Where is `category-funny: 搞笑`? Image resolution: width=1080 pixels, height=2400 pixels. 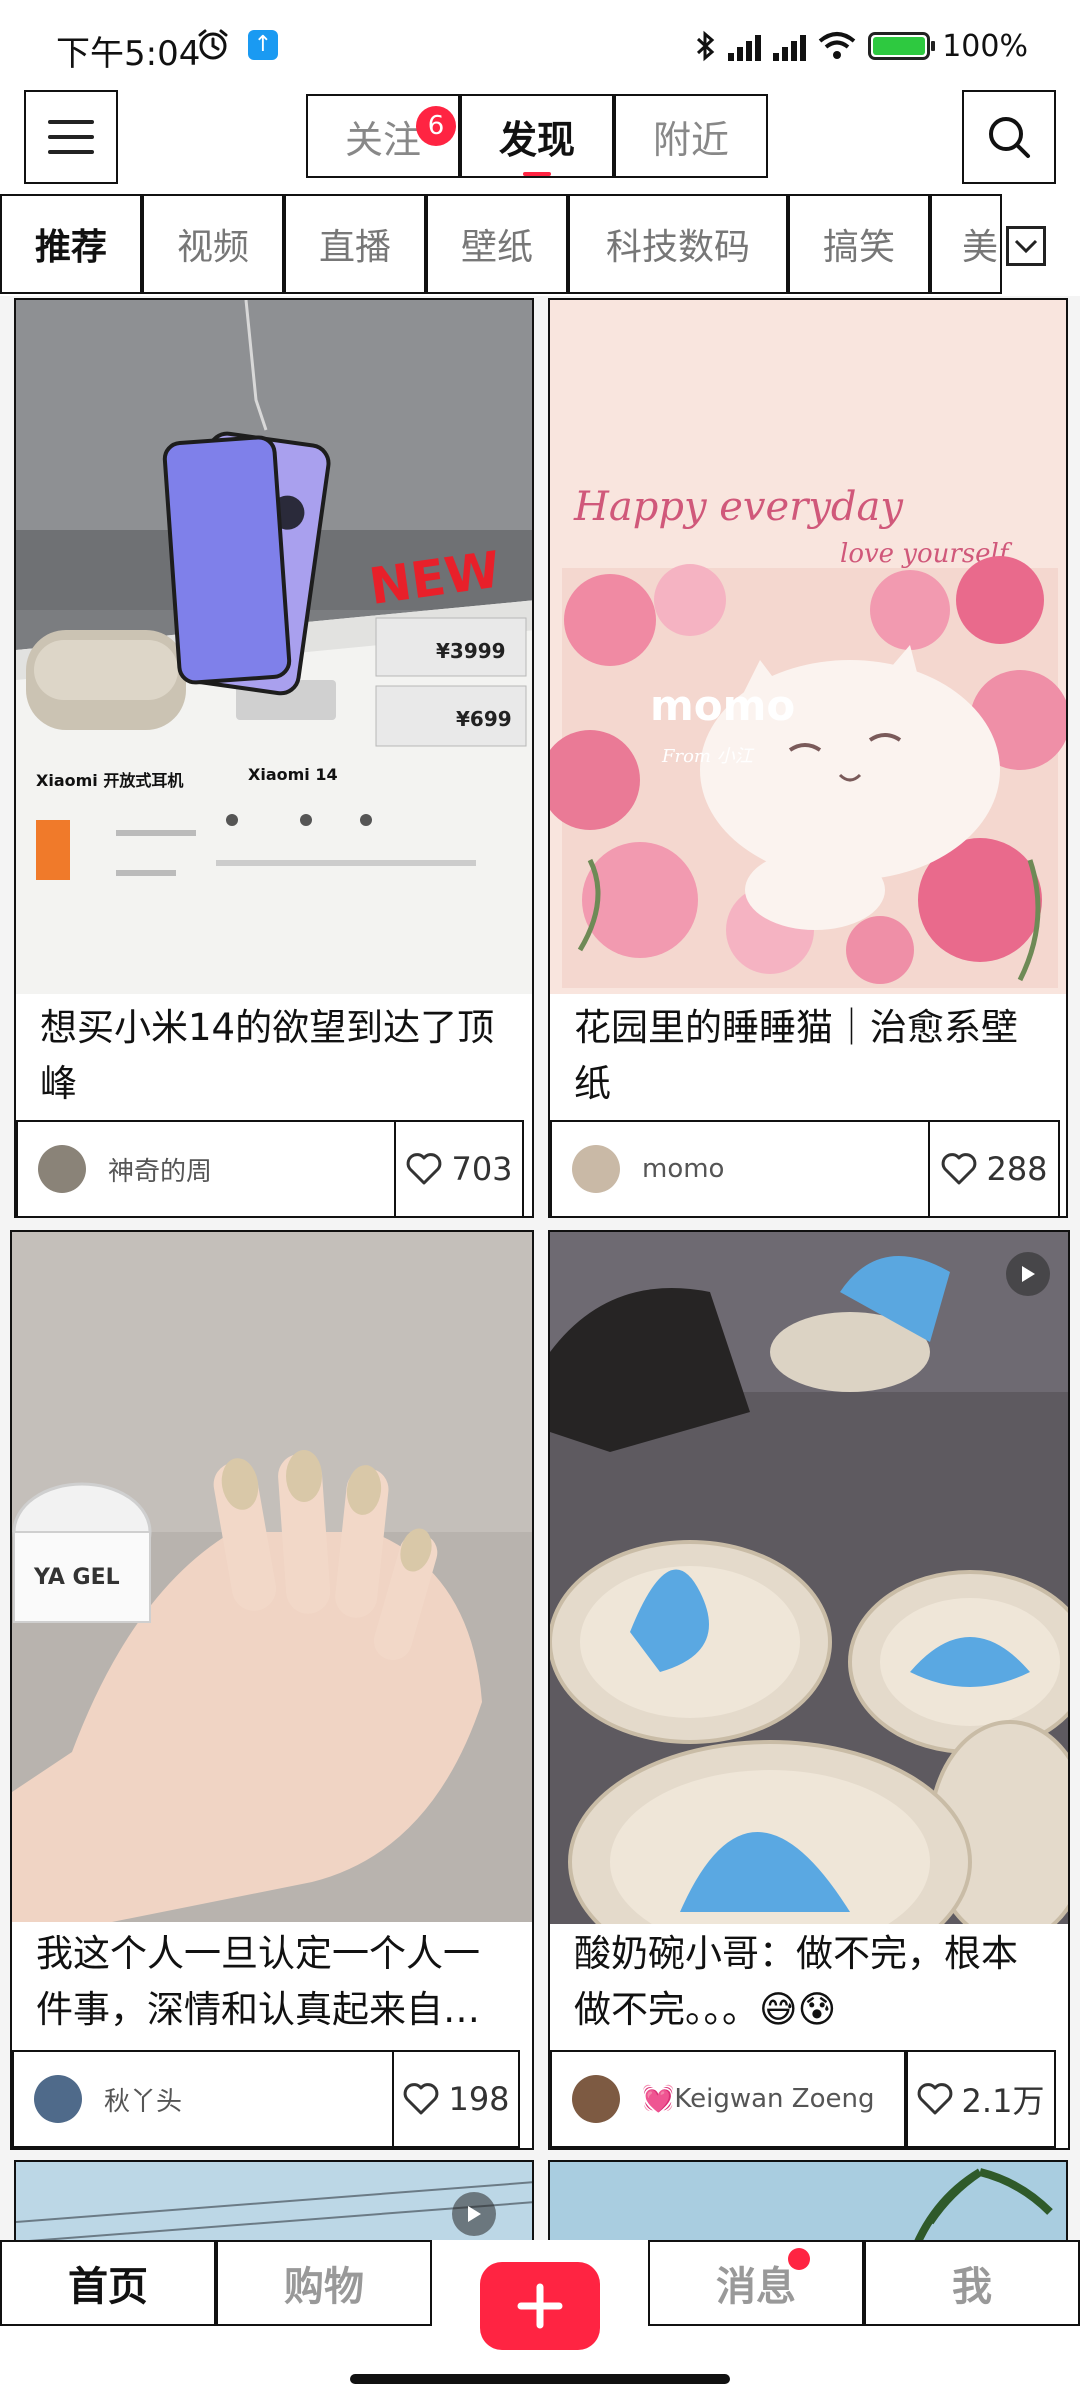
category-funny: 搞笑 is located at coordinates (859, 244).